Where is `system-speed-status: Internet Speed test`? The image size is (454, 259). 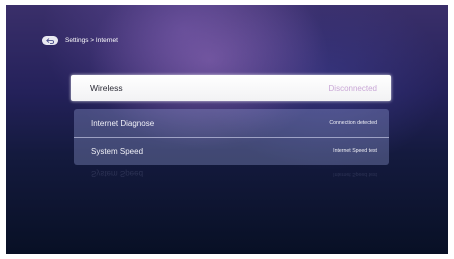
system-speed-status: Internet Speed test is located at coordinates (355, 151).